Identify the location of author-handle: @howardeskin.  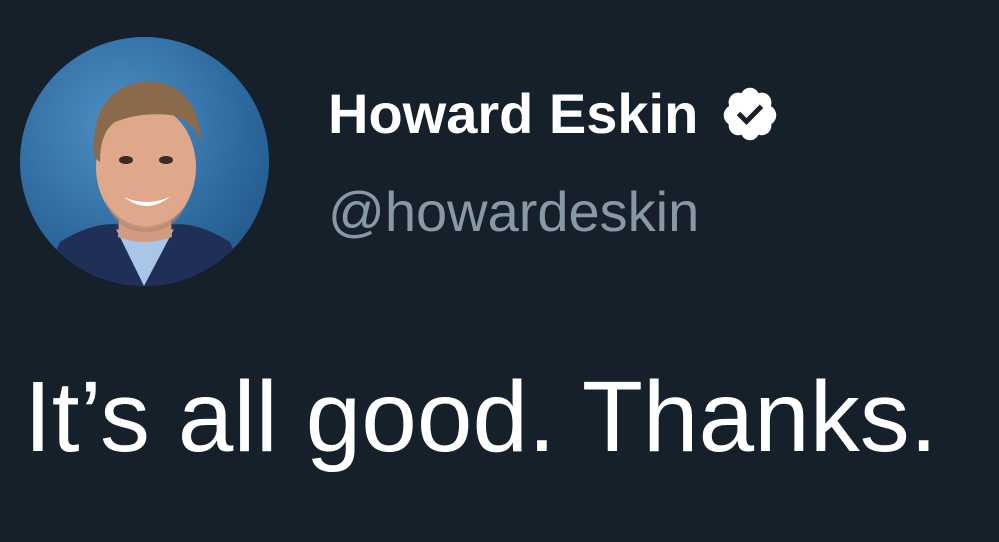
(513, 212).